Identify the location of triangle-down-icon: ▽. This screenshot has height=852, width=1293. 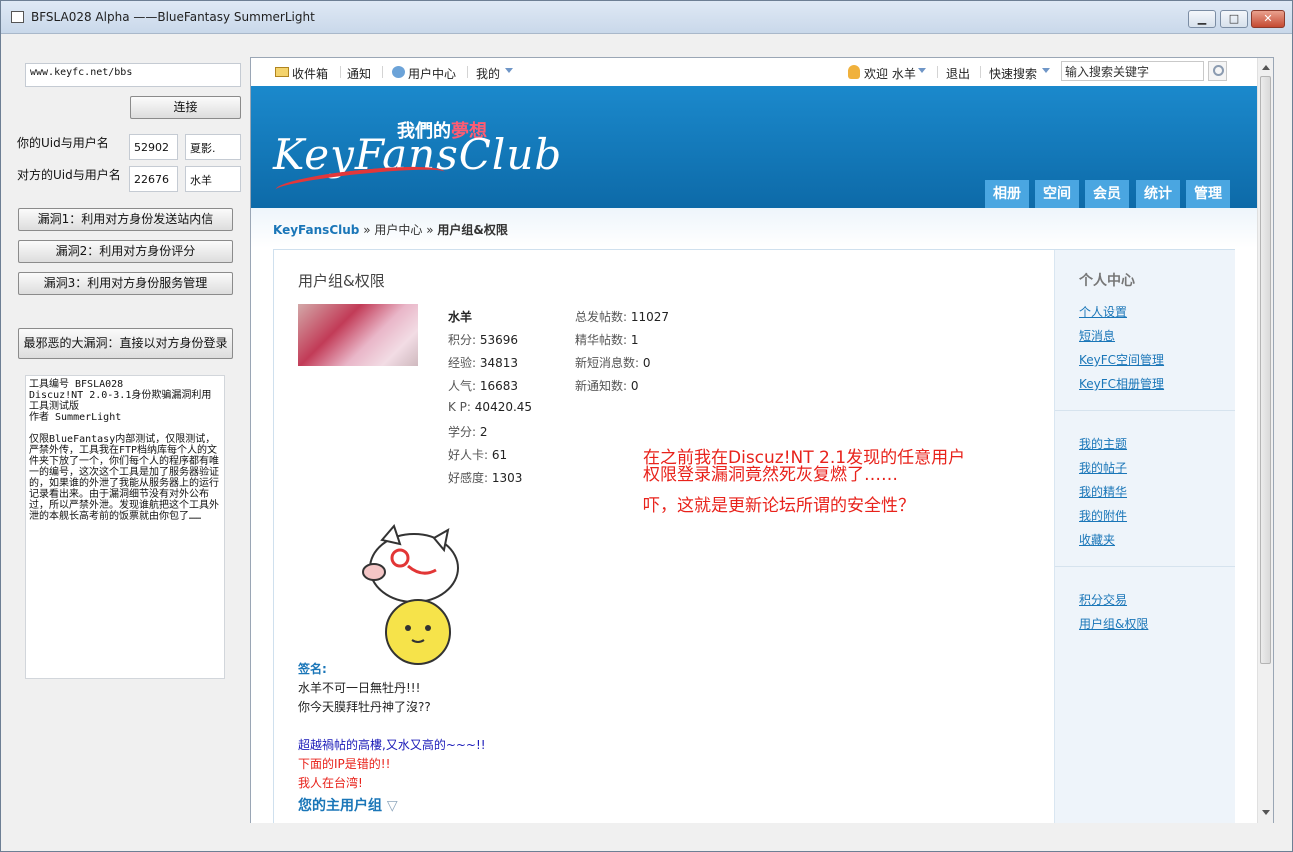
(392, 806).